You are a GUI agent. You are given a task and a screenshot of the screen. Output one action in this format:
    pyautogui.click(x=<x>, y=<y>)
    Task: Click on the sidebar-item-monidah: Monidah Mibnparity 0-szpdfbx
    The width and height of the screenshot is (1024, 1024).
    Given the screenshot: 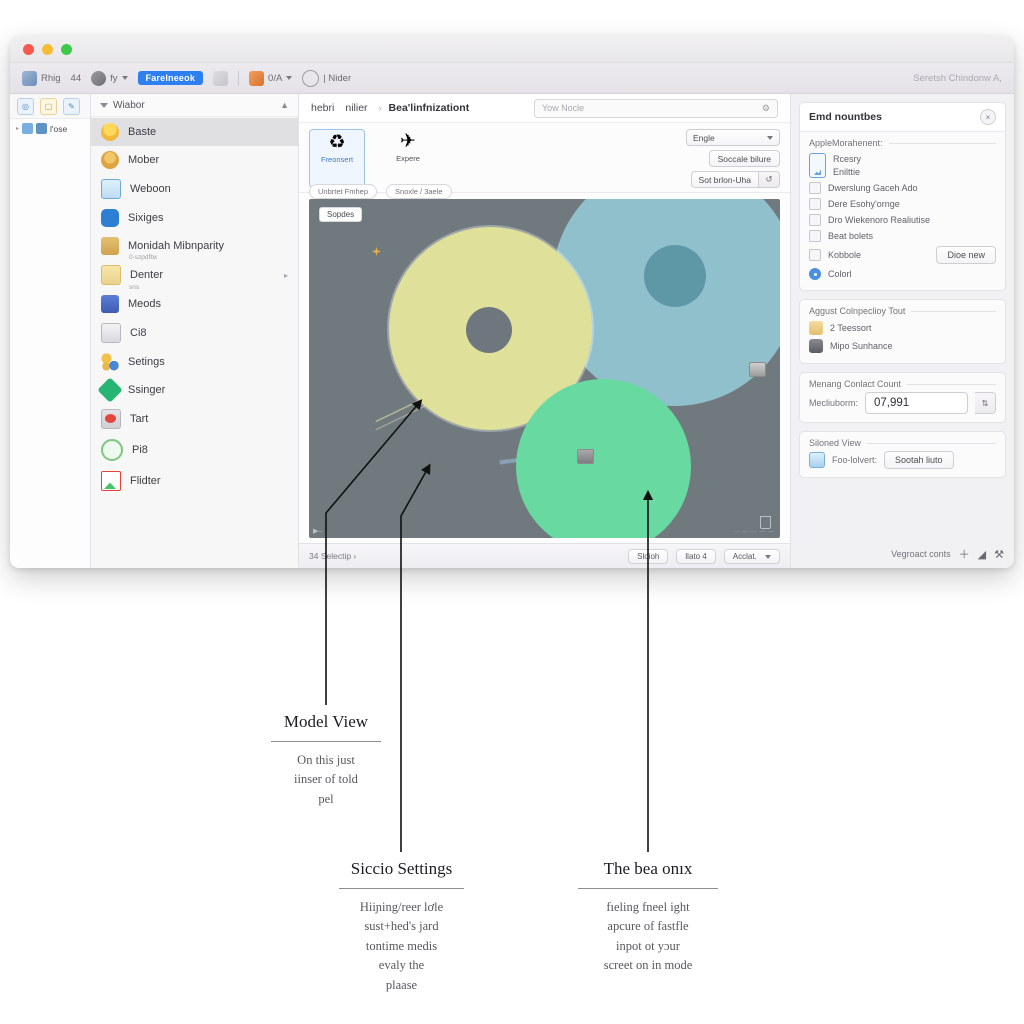 What is the action you would take?
    pyautogui.click(x=194, y=246)
    